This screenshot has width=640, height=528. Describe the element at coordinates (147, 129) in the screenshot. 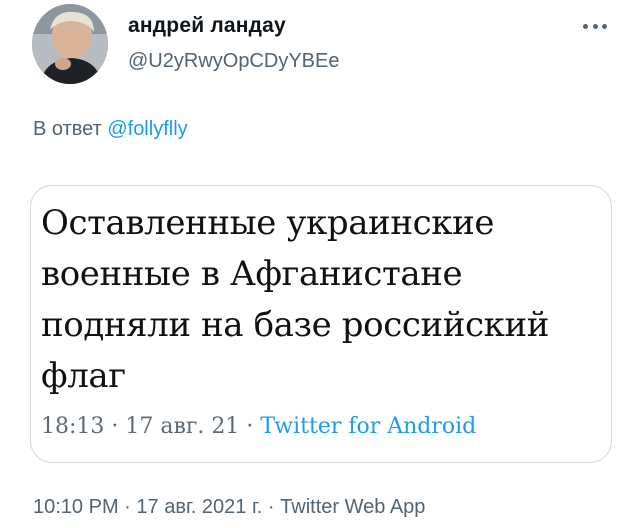

I see `reply-to-link: @follyflly` at that location.